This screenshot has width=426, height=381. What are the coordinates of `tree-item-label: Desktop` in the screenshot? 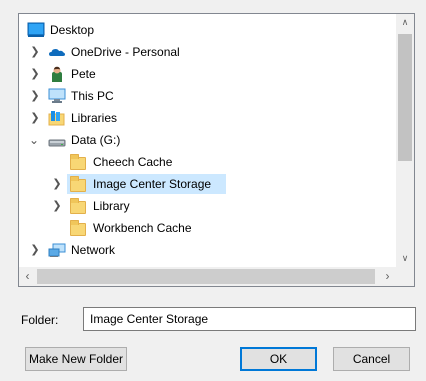 It's located at (72, 30).